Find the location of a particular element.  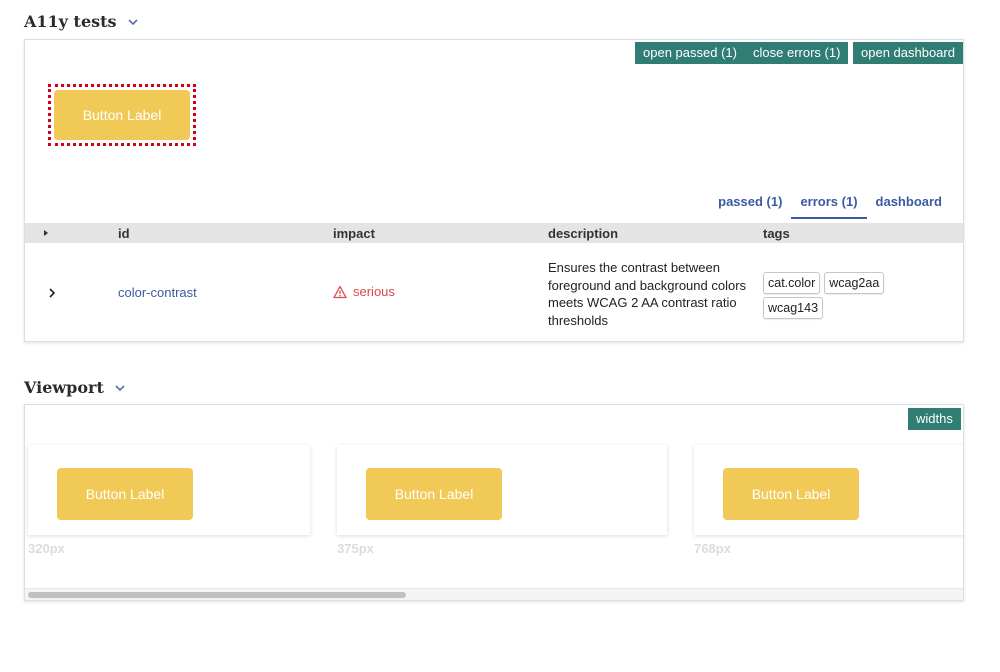

chevron-right-icon is located at coordinates (52, 293).